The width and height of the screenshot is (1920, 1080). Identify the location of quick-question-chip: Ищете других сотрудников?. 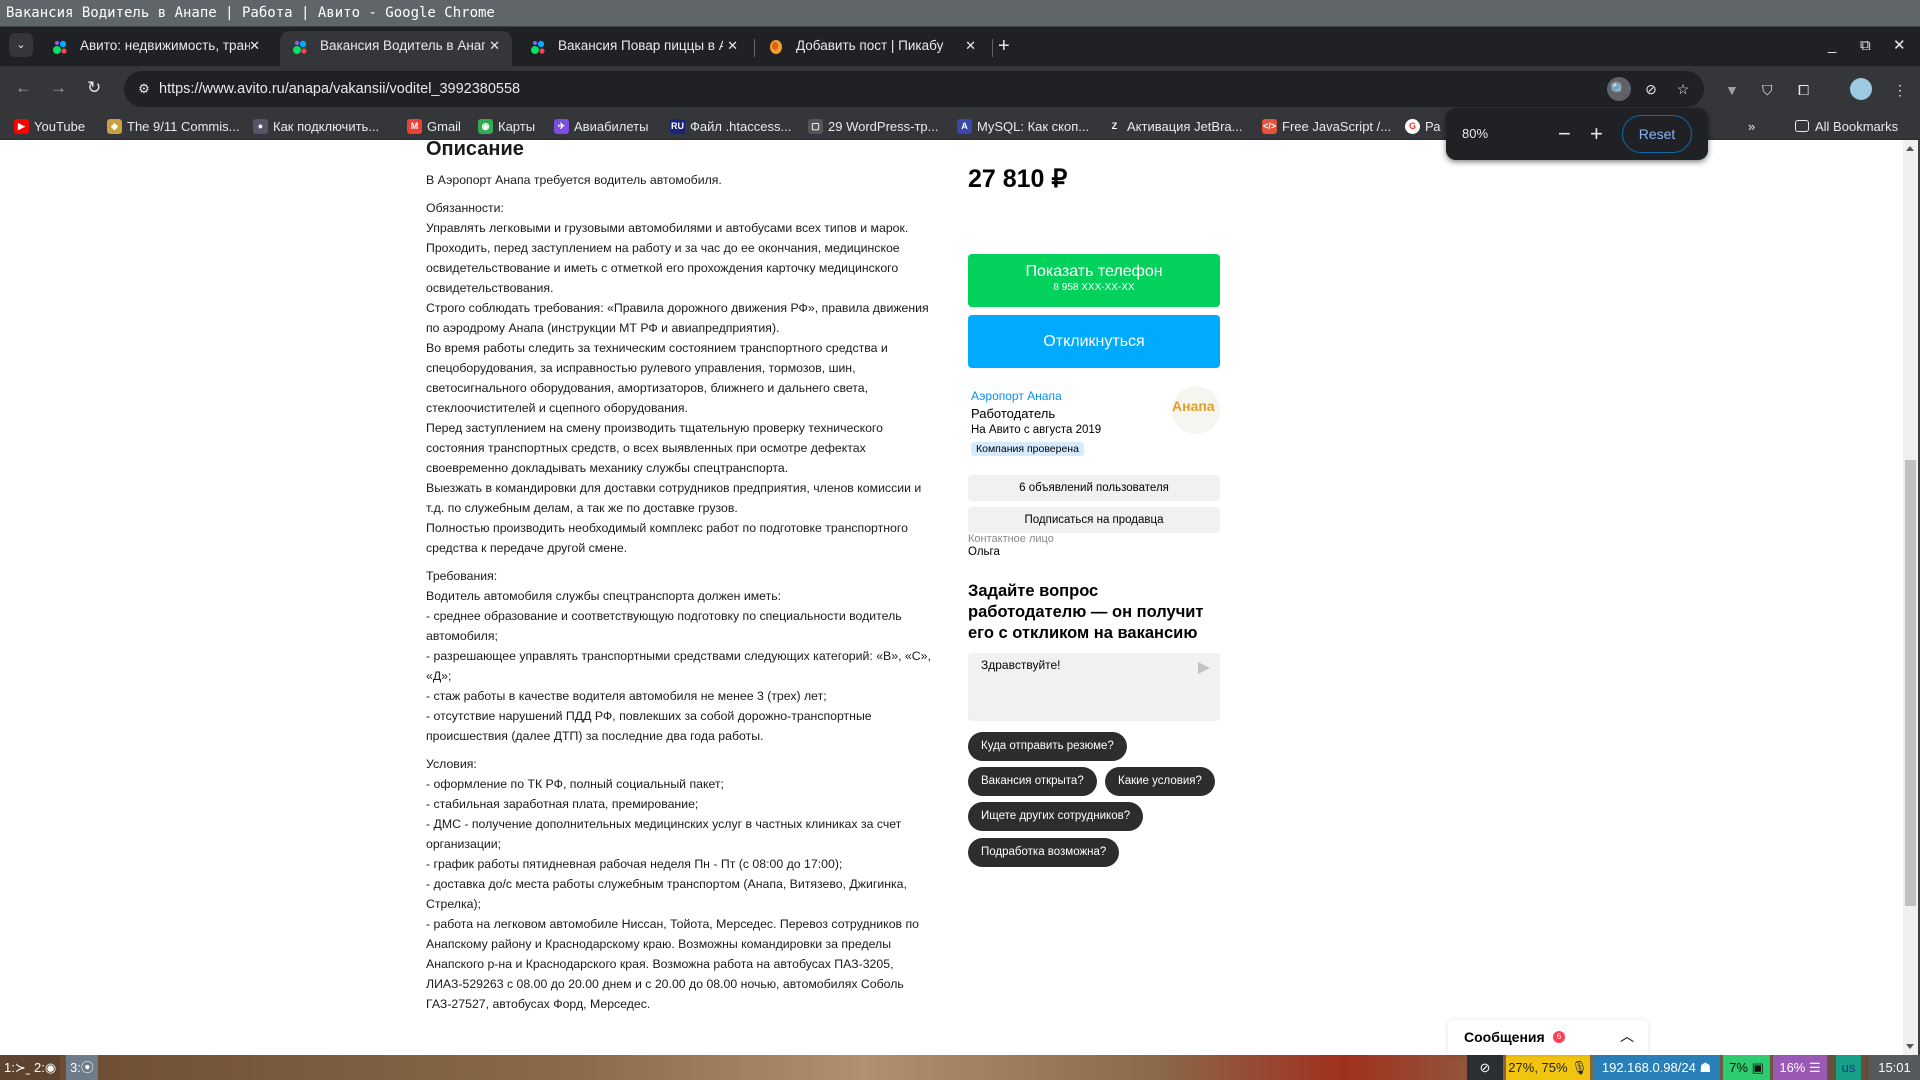
(1056, 816).